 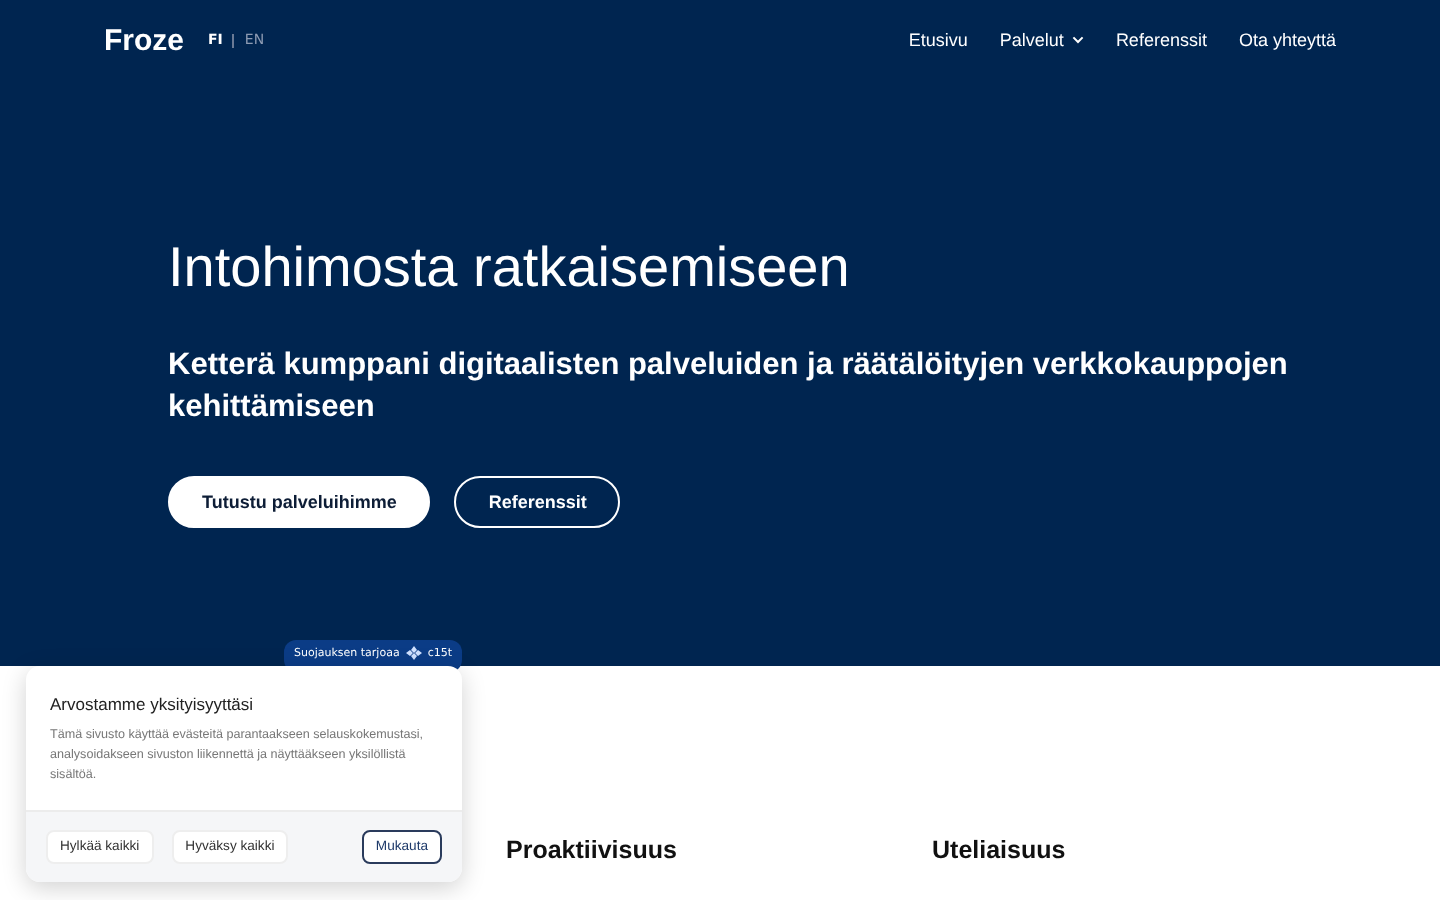 I want to click on banner-title: Arvostamme yksityisyyttäsi, so click(x=153, y=704).